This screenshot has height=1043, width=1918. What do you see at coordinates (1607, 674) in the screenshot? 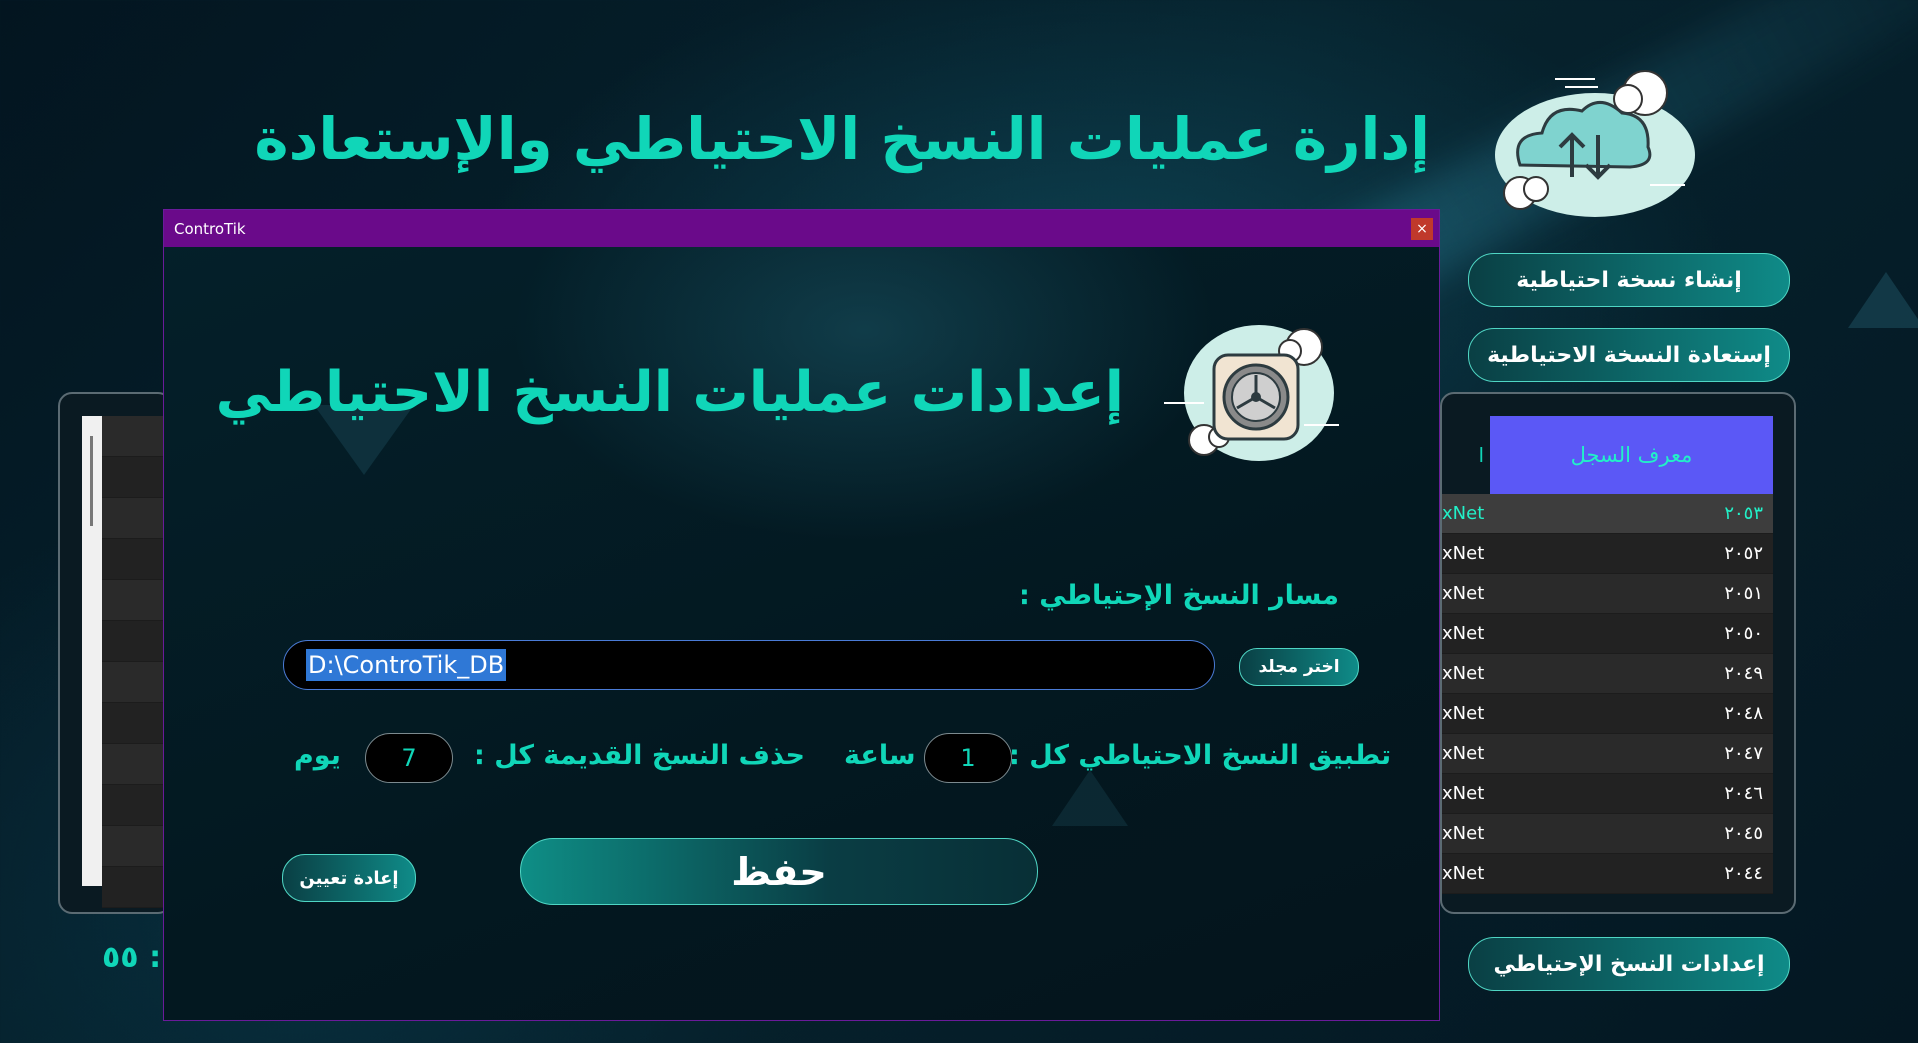
I see `table-row: xNet ٢٠٤٩` at bounding box center [1607, 674].